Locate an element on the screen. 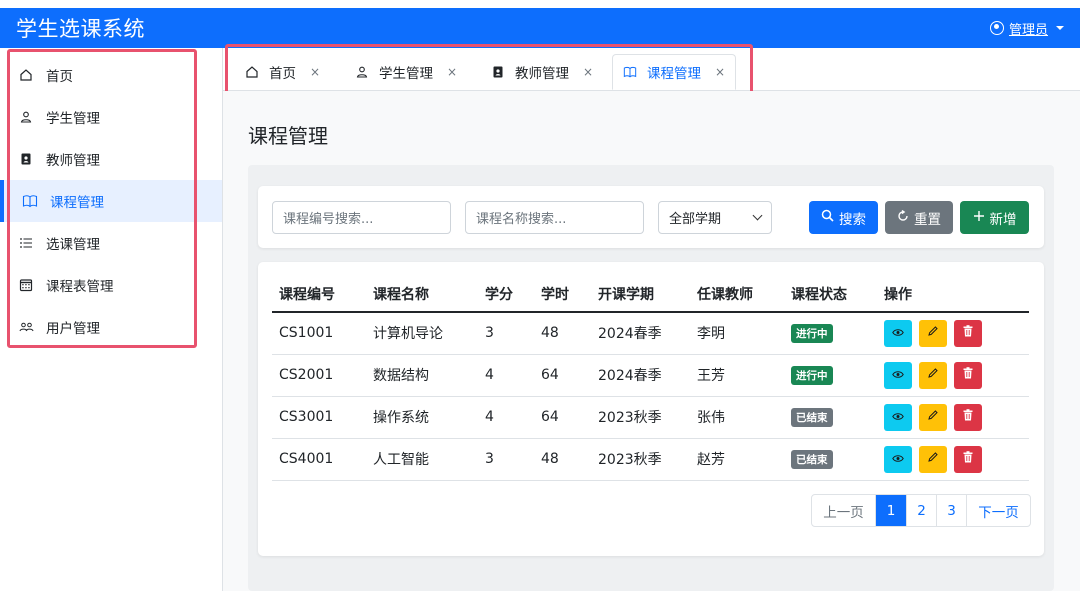 The width and height of the screenshot is (1080, 591). sidebar-item-students: 学生管理 is located at coordinates (111, 117).